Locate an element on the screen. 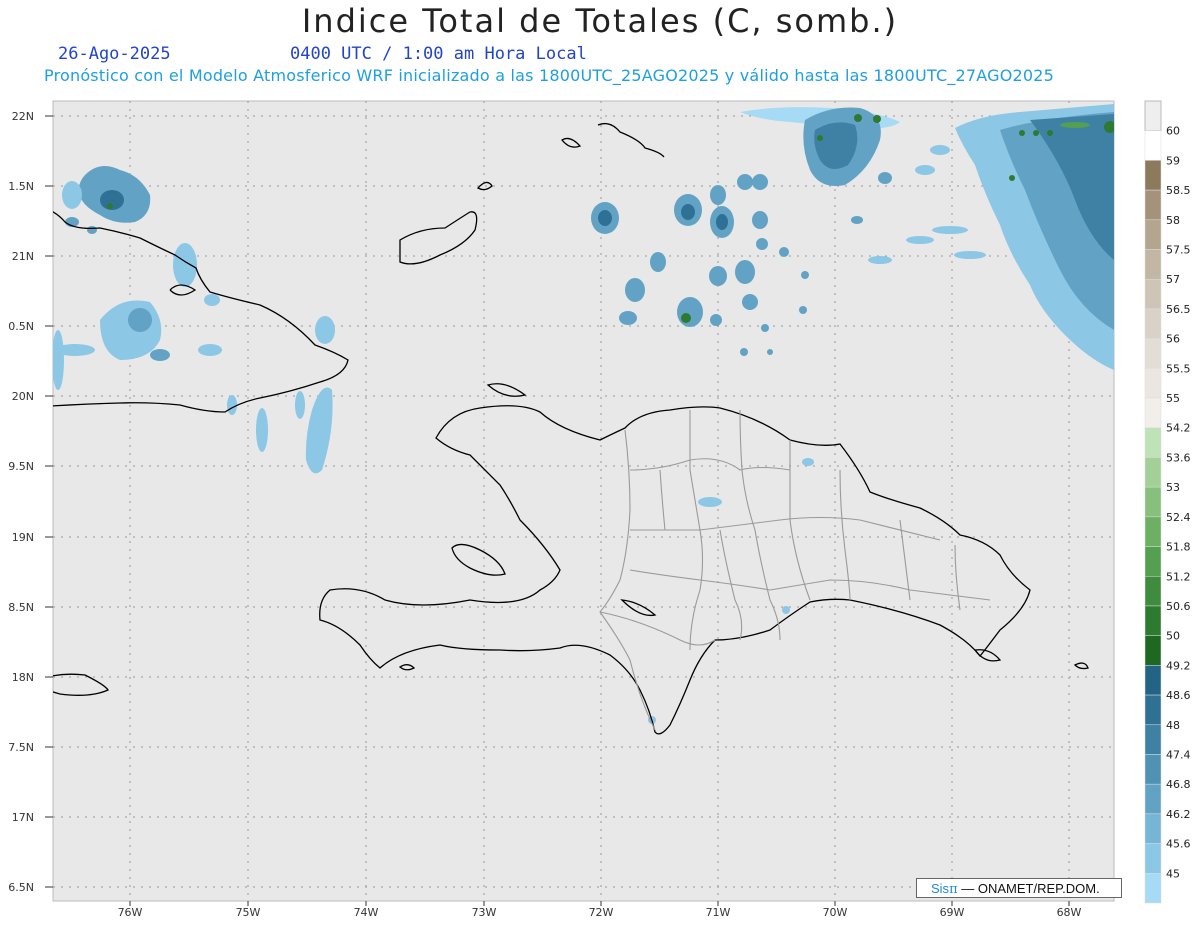  lat-label: 17N is located at coordinates (23, 817).